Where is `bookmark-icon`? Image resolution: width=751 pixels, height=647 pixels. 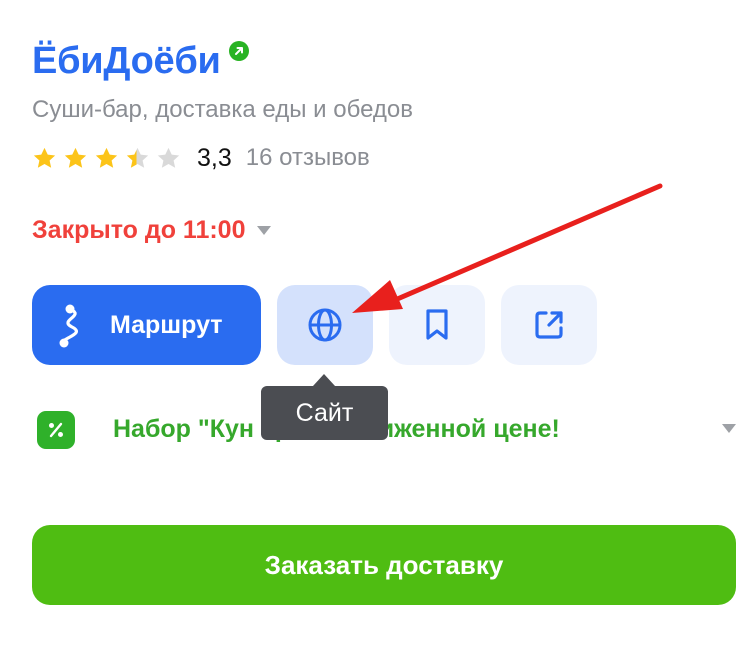
bookmark-icon is located at coordinates (437, 324).